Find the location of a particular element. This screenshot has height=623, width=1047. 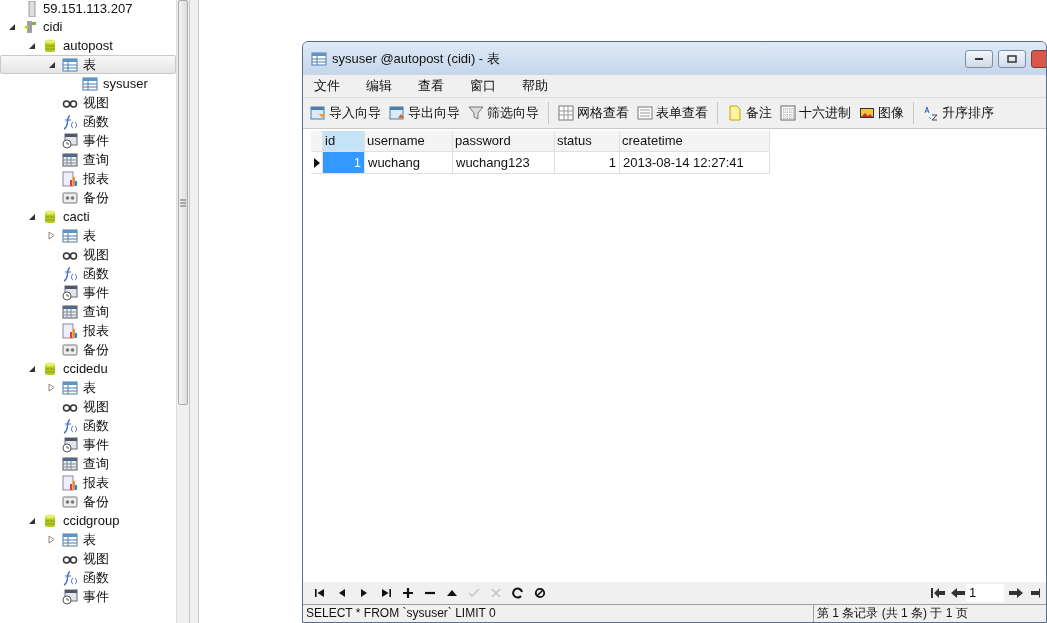

toolbar-button: 十六进制 is located at coordinates (815, 113).